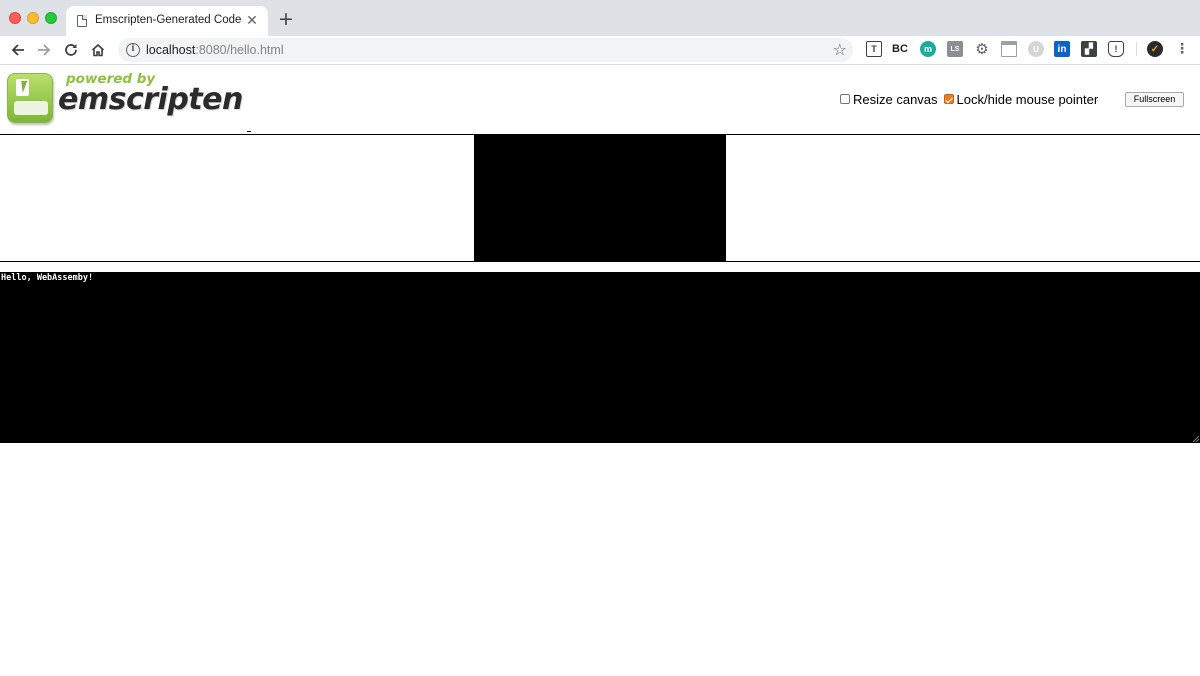  I want to click on emscripten-badge-icon, so click(30, 98).